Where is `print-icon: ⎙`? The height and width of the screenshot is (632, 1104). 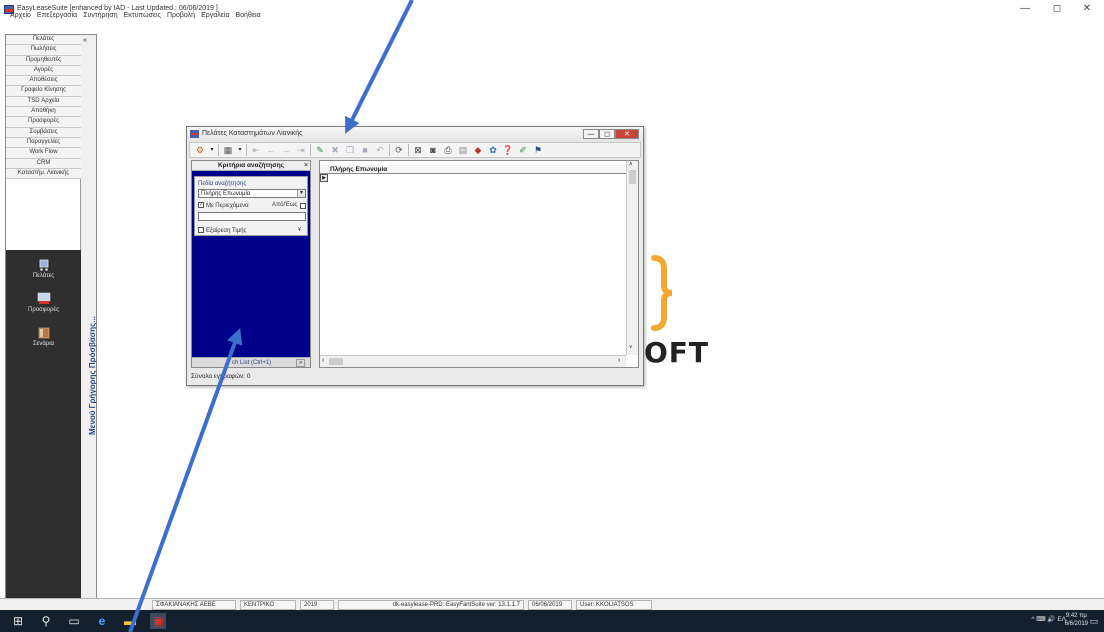 print-icon: ⎙ is located at coordinates (448, 150).